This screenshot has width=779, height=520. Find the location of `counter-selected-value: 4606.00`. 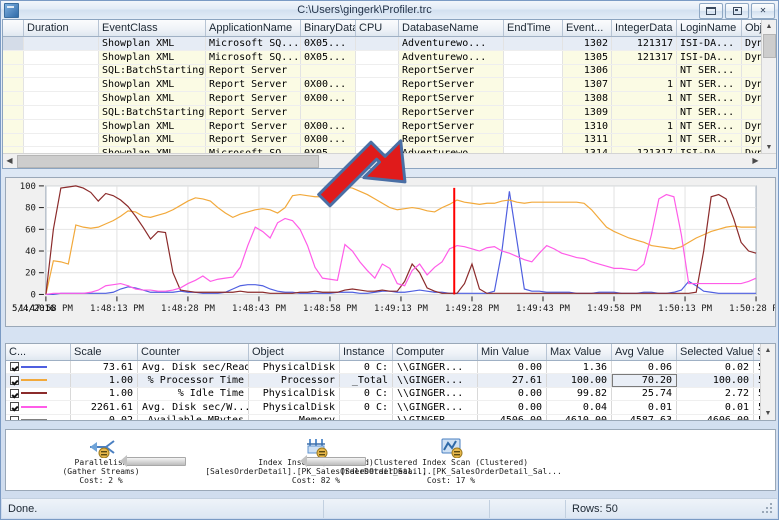

counter-selected-value: 4606.00 is located at coordinates (715, 417).